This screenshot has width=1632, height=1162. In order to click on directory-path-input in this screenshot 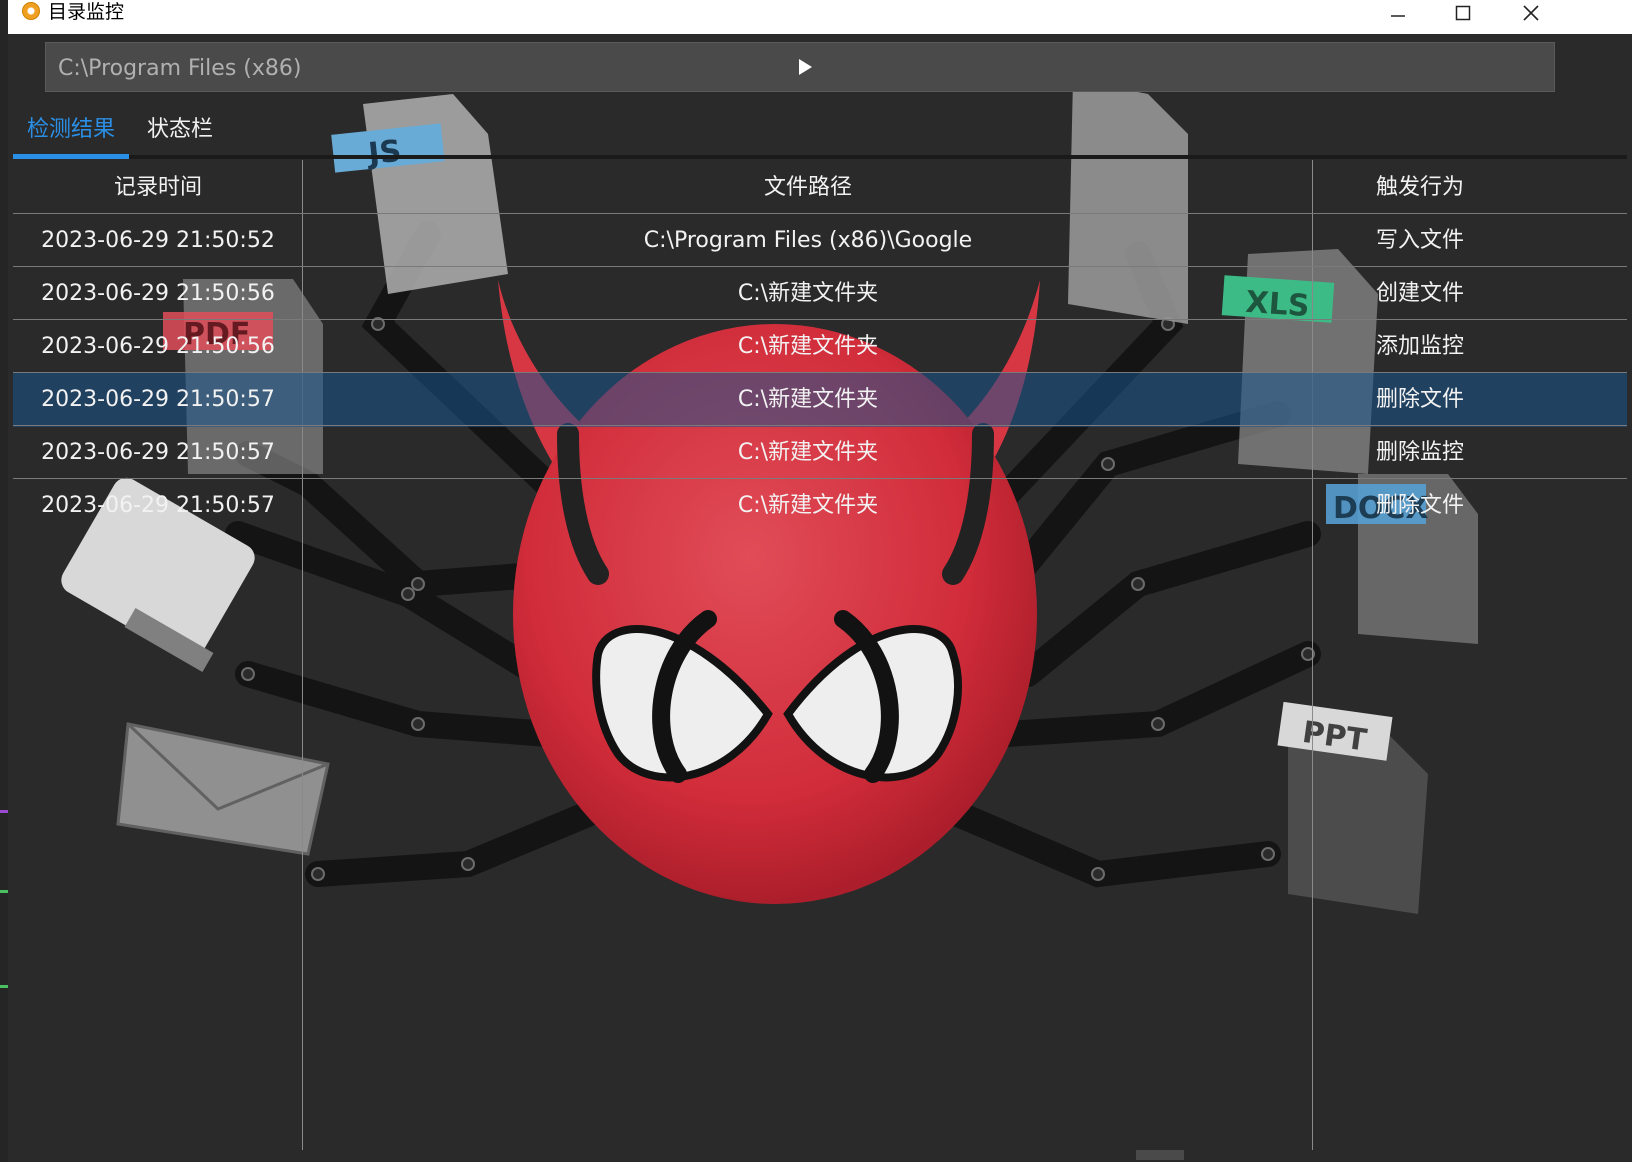, I will do `click(753, 68)`.